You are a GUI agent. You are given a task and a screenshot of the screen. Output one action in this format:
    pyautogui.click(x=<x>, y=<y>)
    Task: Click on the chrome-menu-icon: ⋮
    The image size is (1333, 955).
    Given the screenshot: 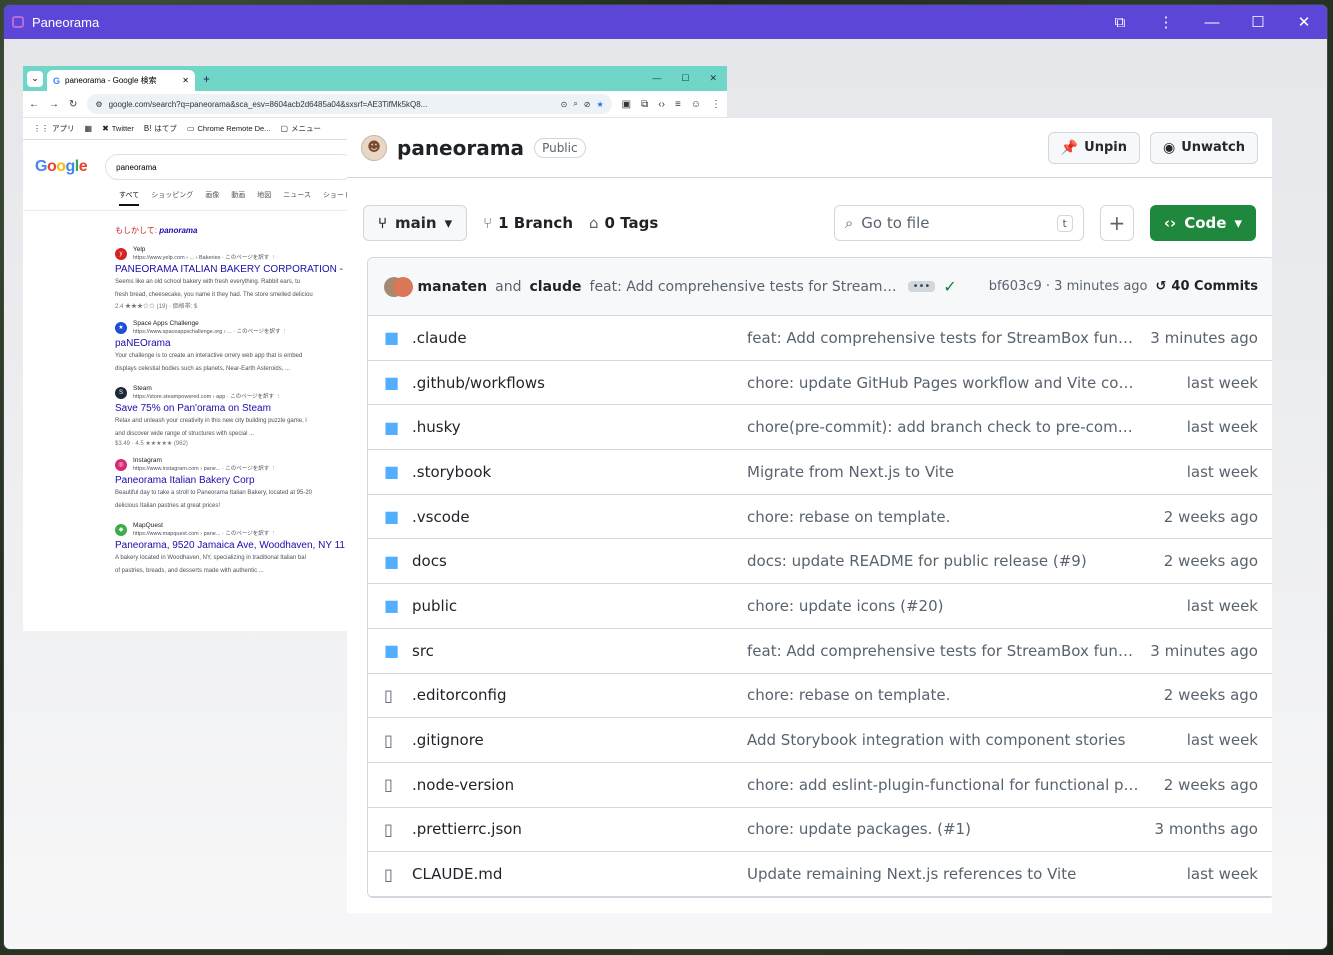 What is the action you would take?
    pyautogui.click(x=716, y=104)
    